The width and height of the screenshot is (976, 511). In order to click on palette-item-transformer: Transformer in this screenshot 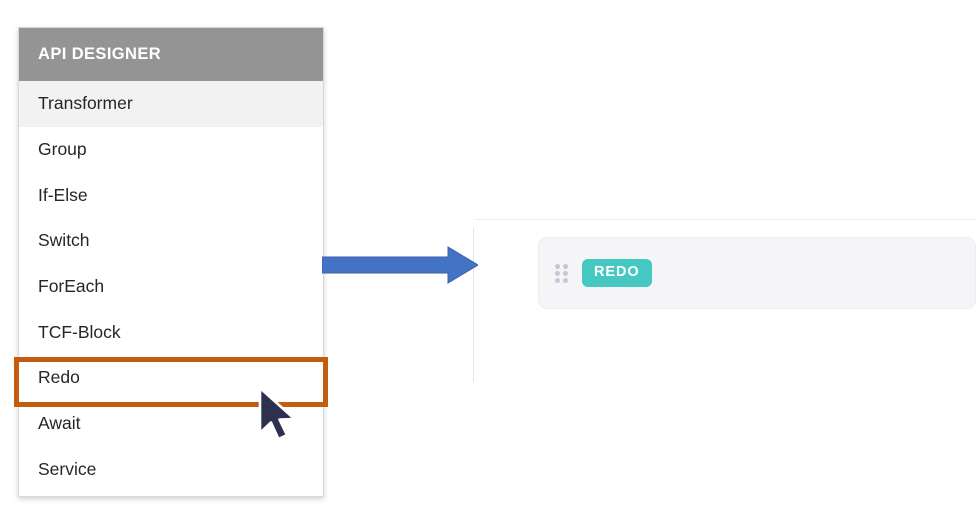, I will do `click(171, 104)`.